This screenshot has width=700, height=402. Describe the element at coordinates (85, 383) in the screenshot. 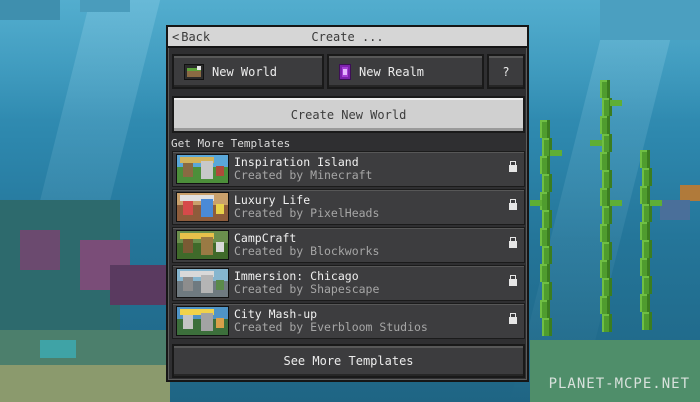

I see `sand` at that location.